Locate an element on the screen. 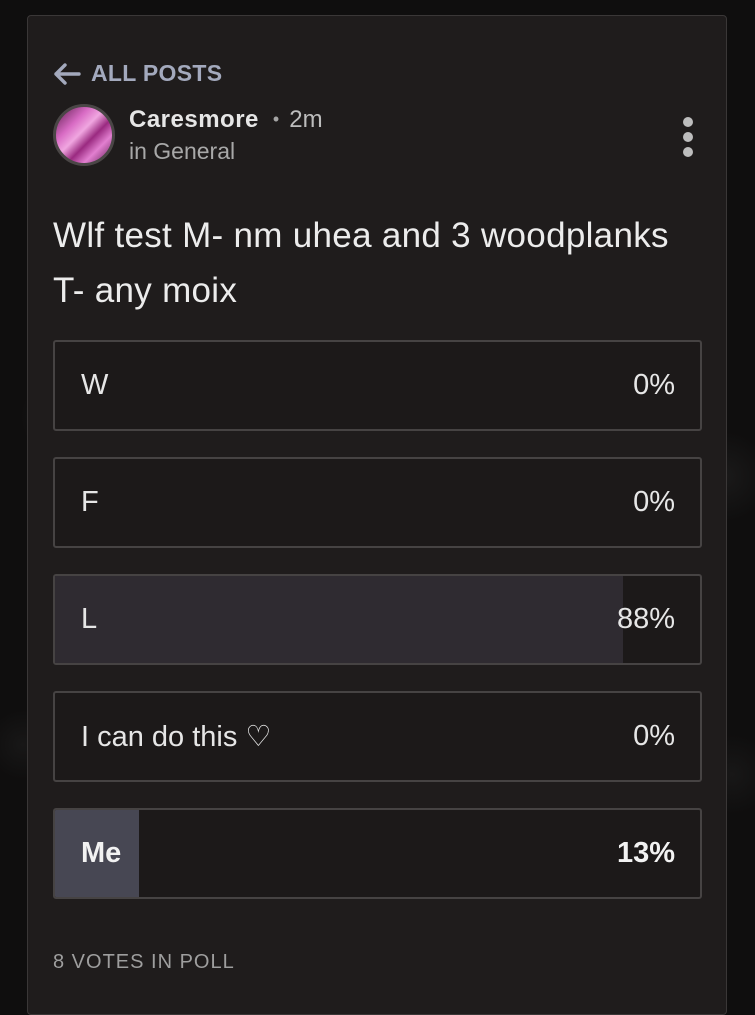  poll-option-percent: 13% is located at coordinates (646, 853).